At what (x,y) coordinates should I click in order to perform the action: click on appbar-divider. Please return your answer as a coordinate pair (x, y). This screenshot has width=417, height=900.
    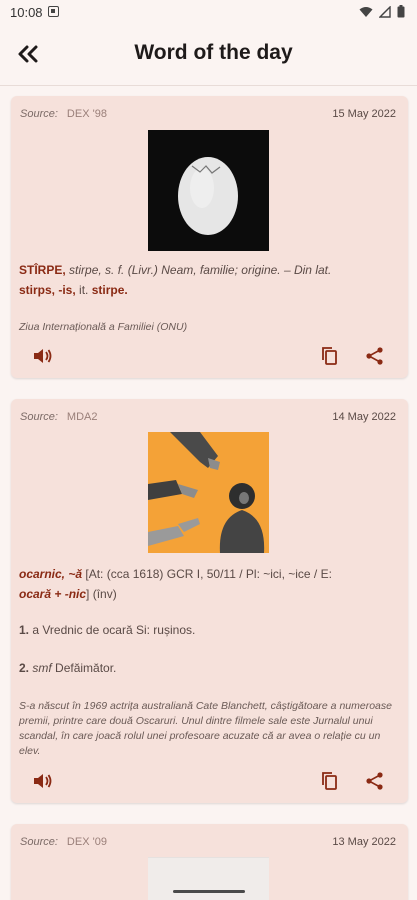
    Looking at the image, I should click on (208, 85).